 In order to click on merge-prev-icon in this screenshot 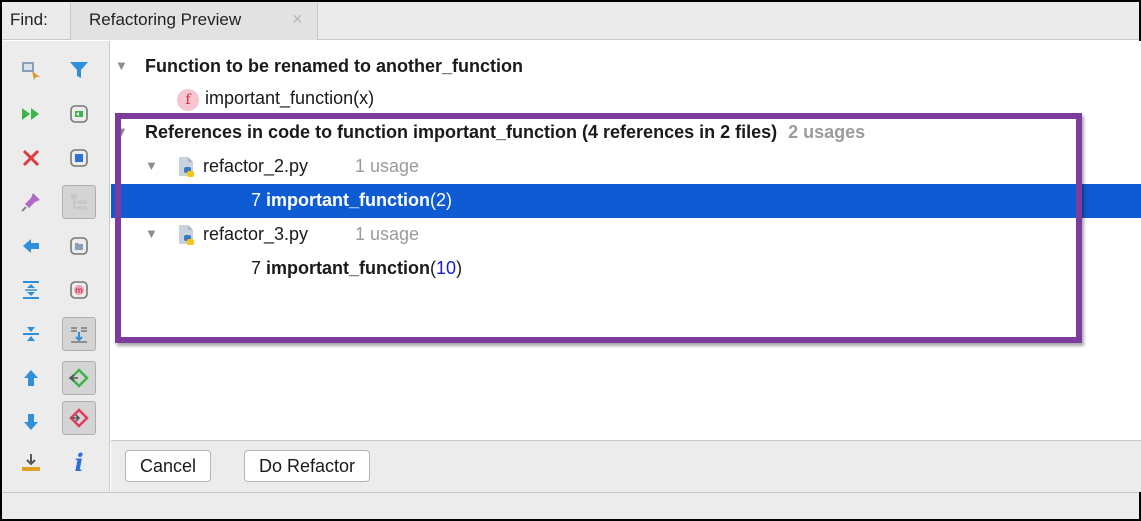, I will do `click(79, 378)`.